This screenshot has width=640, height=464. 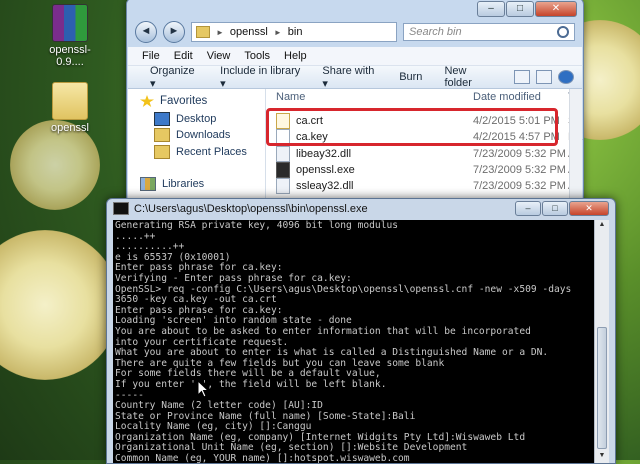 I want to click on desktop-icon-label: openssl, so click(x=70, y=128).